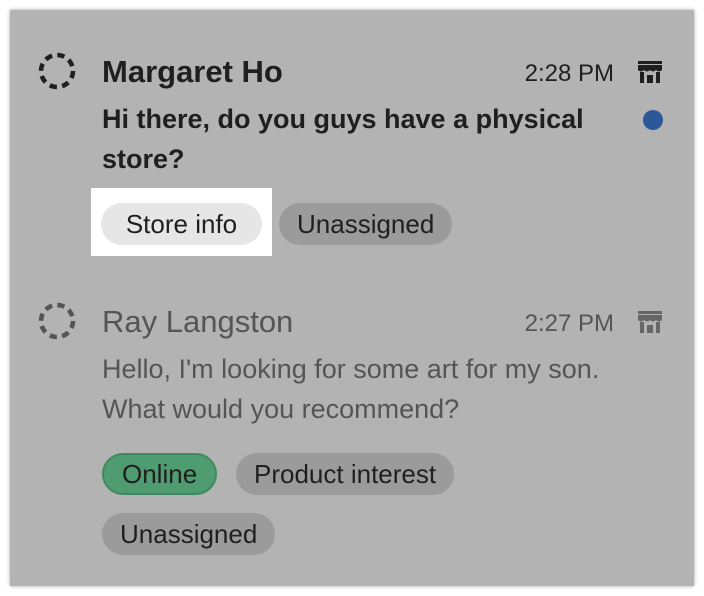 This screenshot has height=596, width=704. I want to click on message-time: 2:27 PM, so click(569, 323).